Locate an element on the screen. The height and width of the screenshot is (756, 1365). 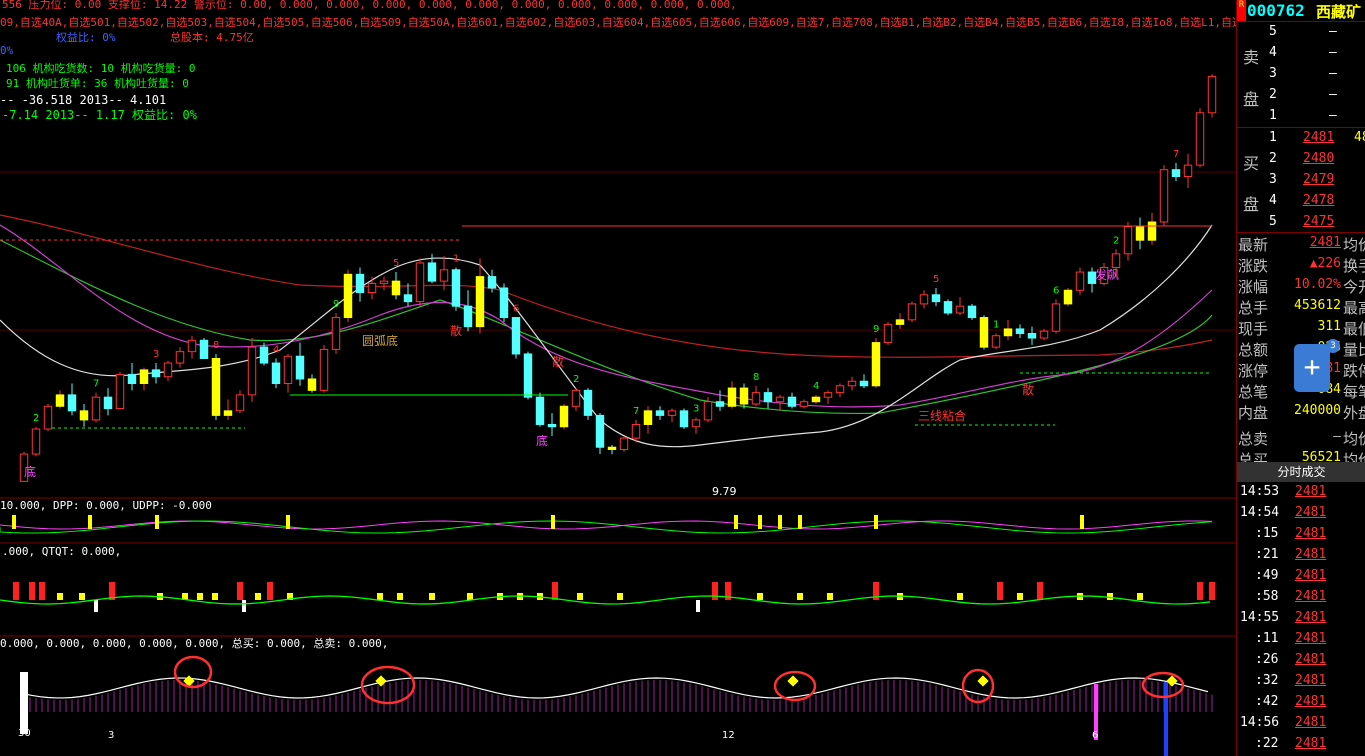
sell-side-label-2: 盘 is located at coordinates (1251, 99).